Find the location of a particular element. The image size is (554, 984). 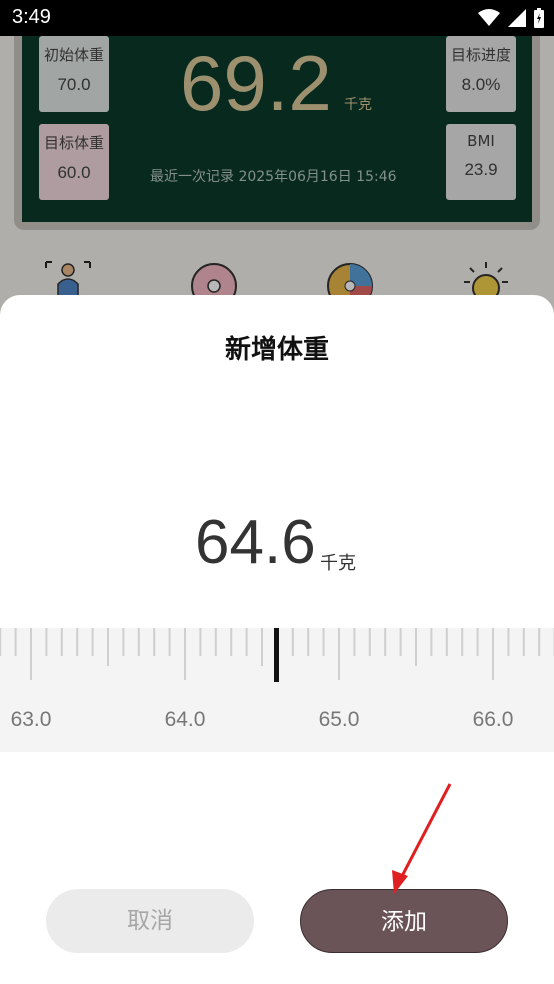

weight-ruler-slider: 63.0 64.0 65.0 66.0 is located at coordinates (277, 690).